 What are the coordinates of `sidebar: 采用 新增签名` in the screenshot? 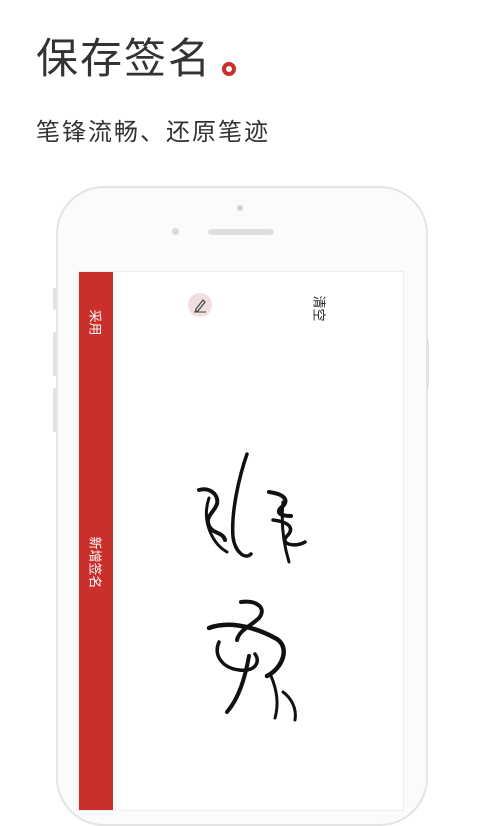 It's located at (96, 541).